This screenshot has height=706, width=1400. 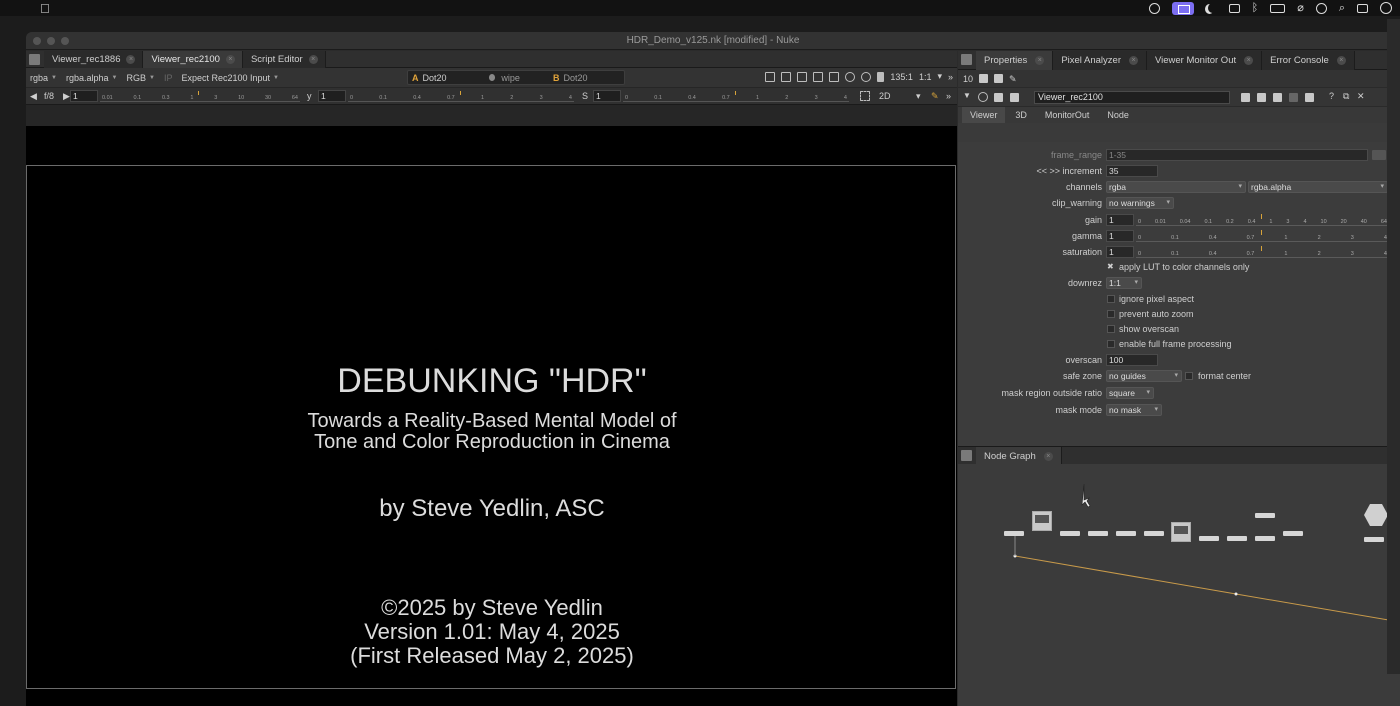 What do you see at coordinates (193, 59) in the screenshot?
I see `tab-viewer-rec2100: Viewer_rec2100 ×` at bounding box center [193, 59].